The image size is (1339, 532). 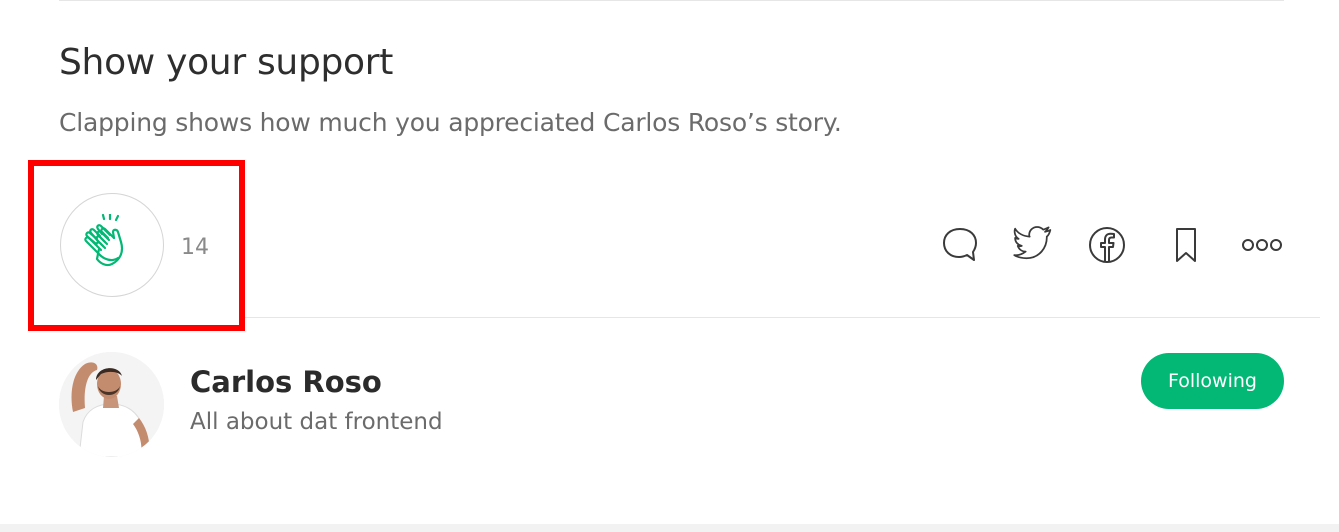 I want to click on clap-button, so click(x=112, y=245).